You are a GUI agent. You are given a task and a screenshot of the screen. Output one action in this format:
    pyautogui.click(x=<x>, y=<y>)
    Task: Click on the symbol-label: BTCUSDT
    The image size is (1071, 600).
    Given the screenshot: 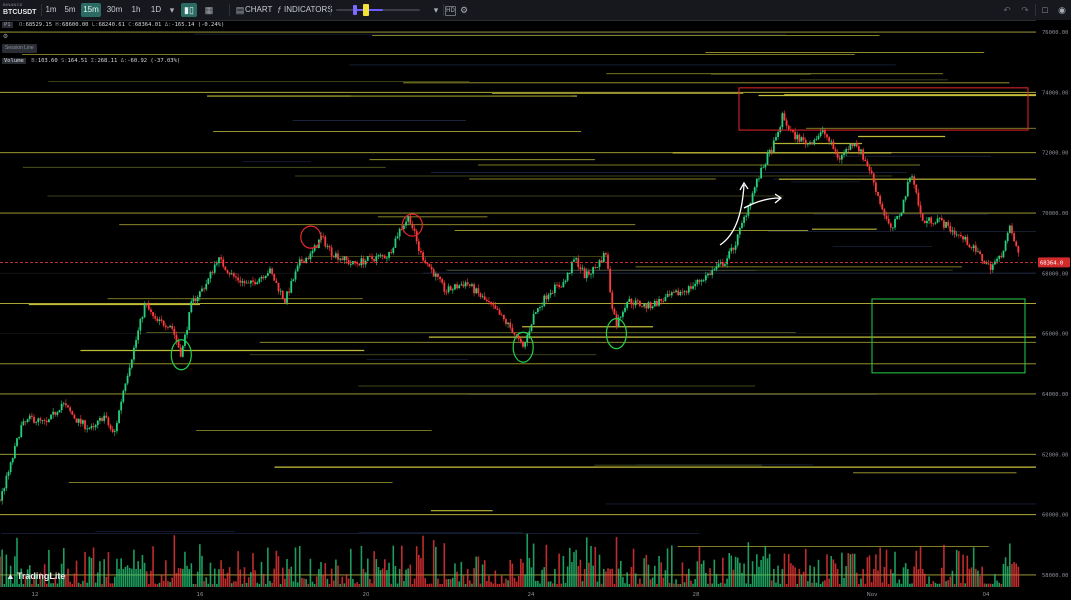 What is the action you would take?
    pyautogui.click(x=20, y=12)
    